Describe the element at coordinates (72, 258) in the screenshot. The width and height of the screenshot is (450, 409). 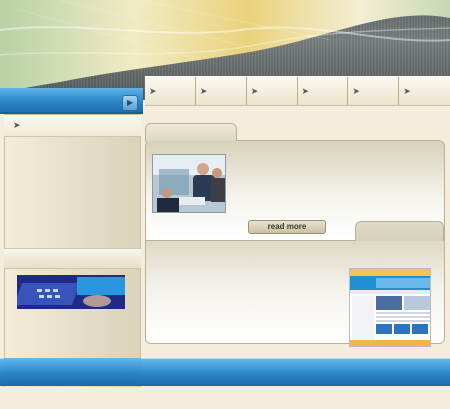
I see `sidebar-divider-band` at that location.